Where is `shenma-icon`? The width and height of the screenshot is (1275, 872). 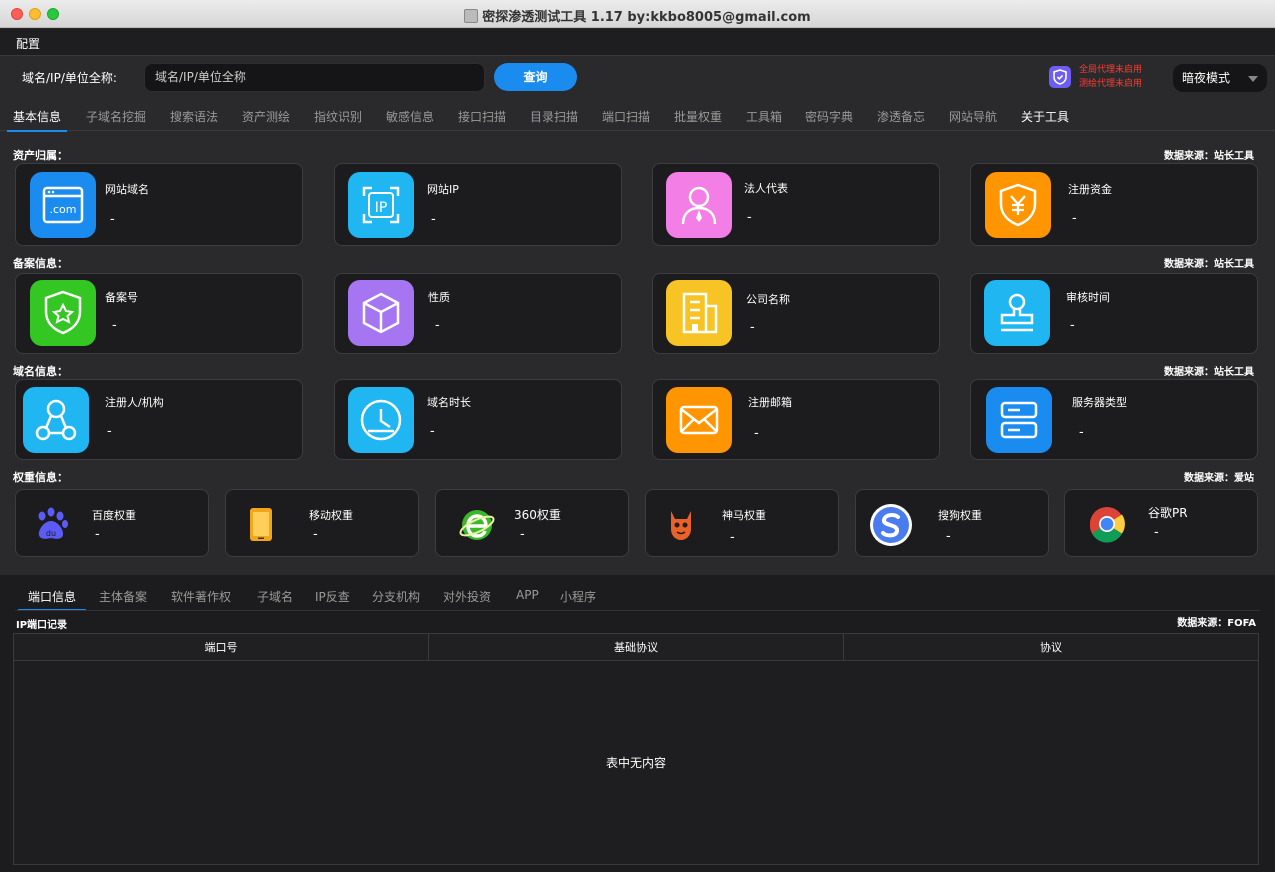
shenma-icon is located at coordinates (681, 524).